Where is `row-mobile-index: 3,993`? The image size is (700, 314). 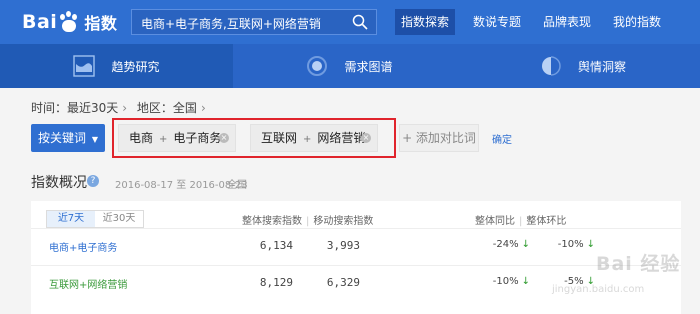
row-mobile-index: 3,993 is located at coordinates (343, 245).